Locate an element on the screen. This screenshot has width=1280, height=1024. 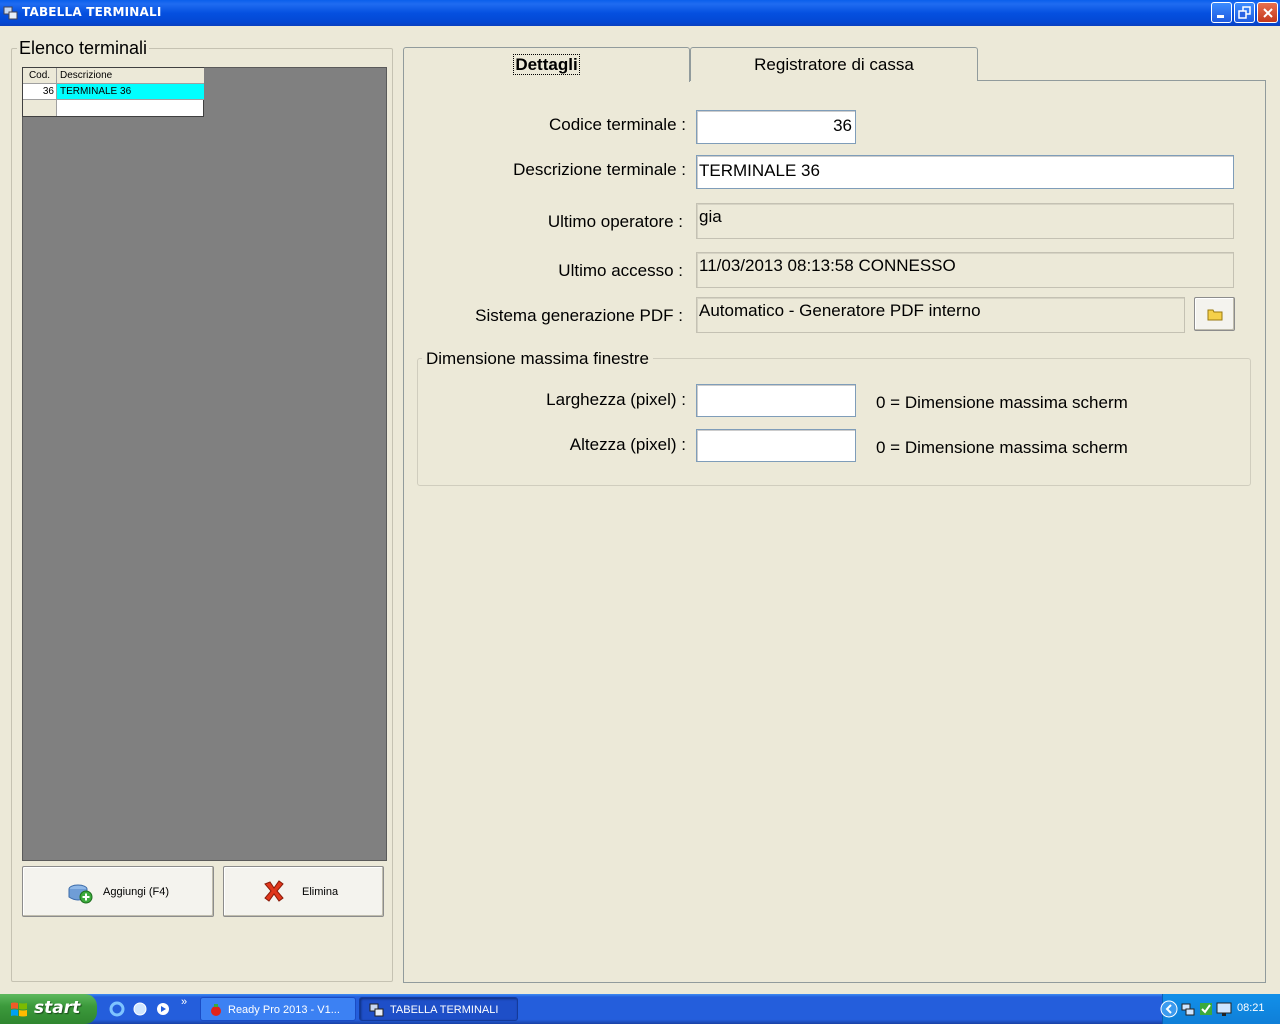
restore-icon is located at coordinates (1244, 12).